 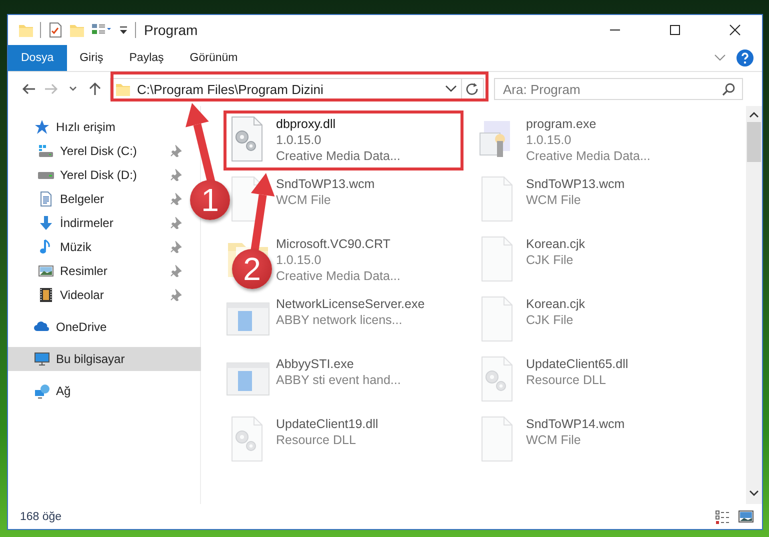 I want to click on sidebar-item: Müzik, so click(x=98, y=247).